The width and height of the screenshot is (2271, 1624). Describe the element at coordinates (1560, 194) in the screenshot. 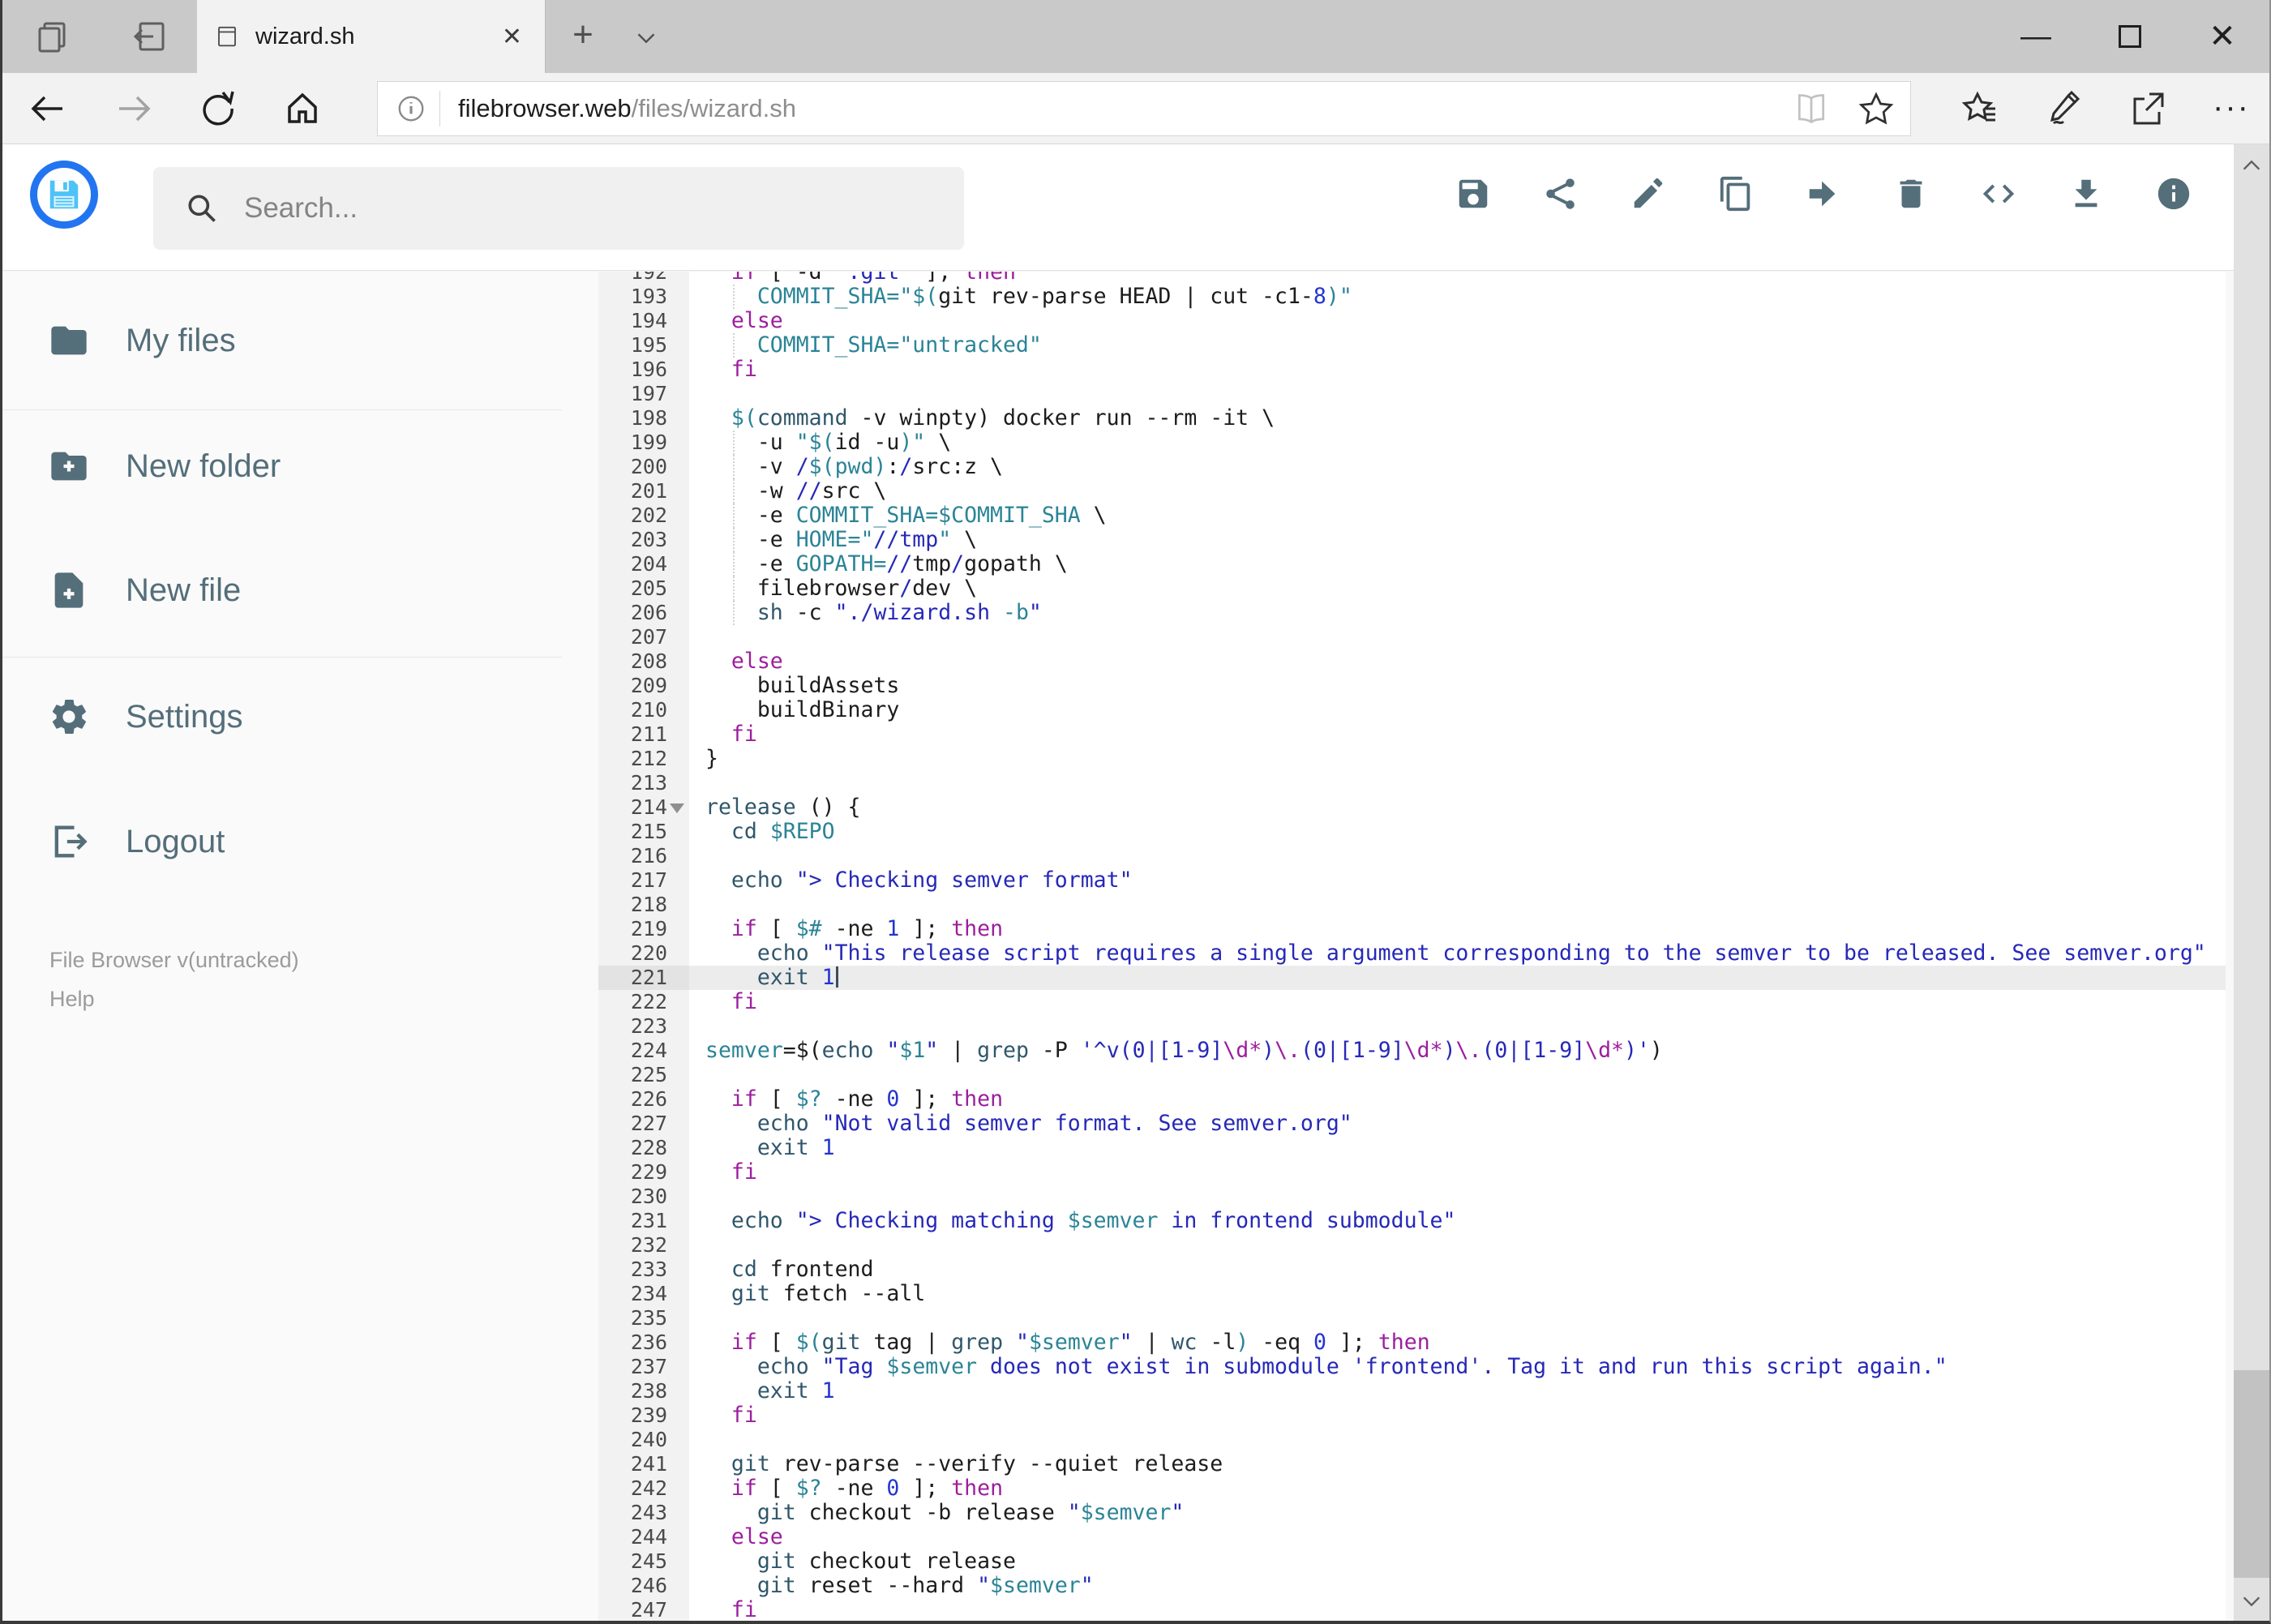

I see `share-icon` at that location.